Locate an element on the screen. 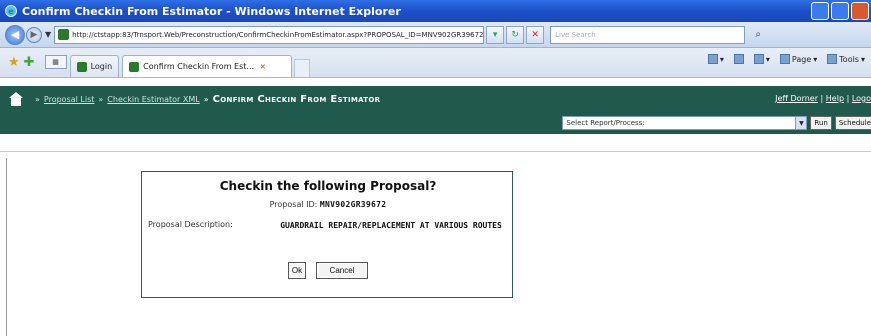  feeds-button is located at coordinates (738, 59).